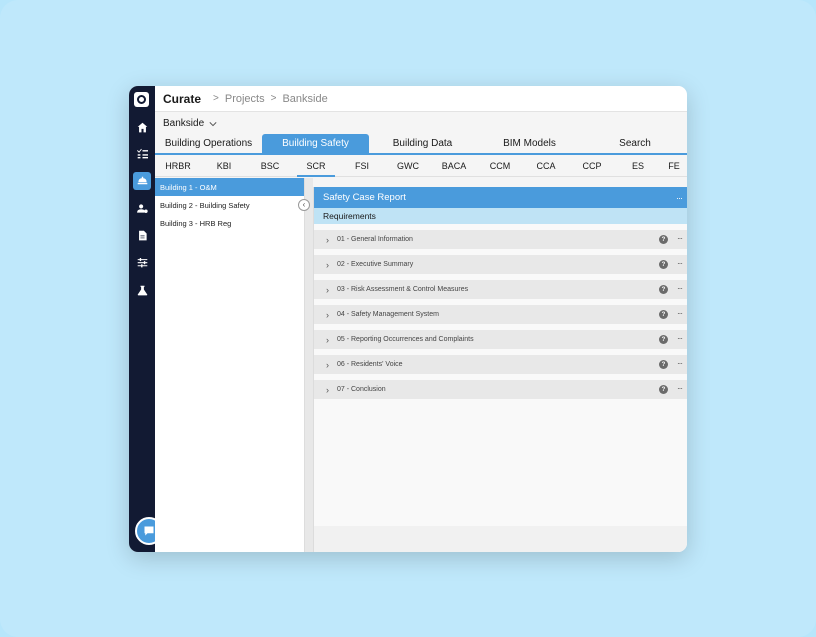 The image size is (816, 637). I want to click on tab-building-data: Building Data, so click(422, 143).